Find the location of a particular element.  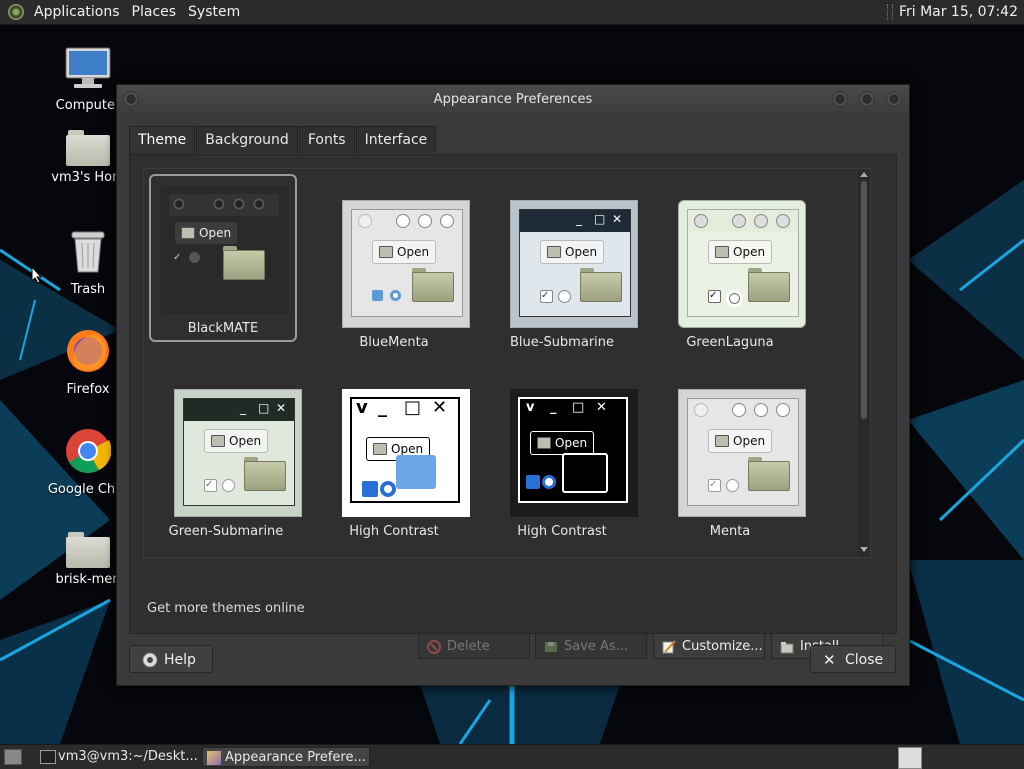

computer-icon is located at coordinates (88, 67).